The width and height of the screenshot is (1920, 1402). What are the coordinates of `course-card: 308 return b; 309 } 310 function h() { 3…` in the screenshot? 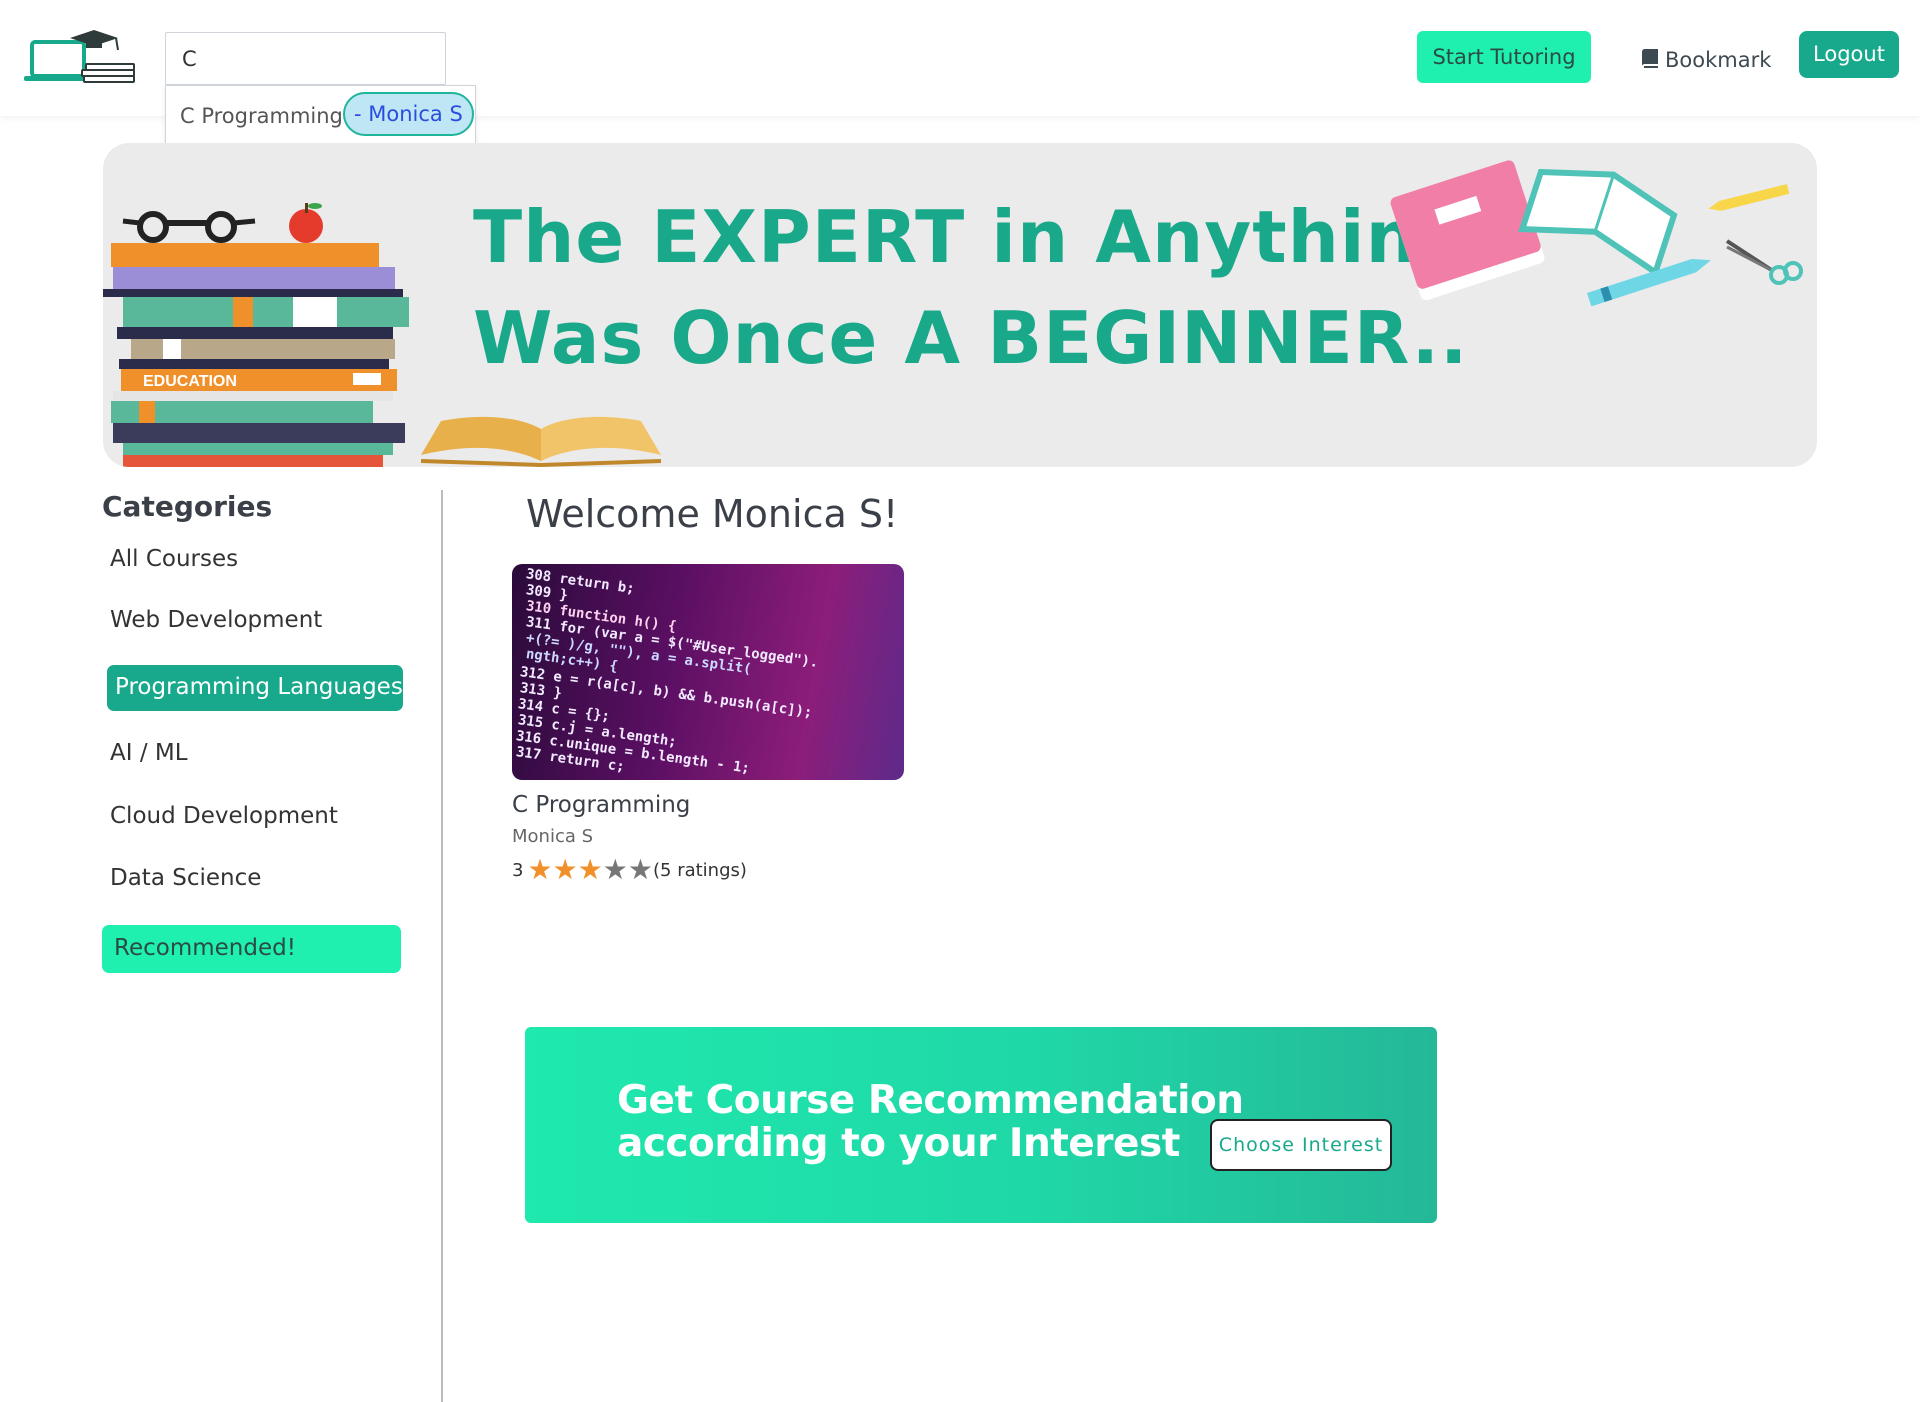 It's located at (708, 729).